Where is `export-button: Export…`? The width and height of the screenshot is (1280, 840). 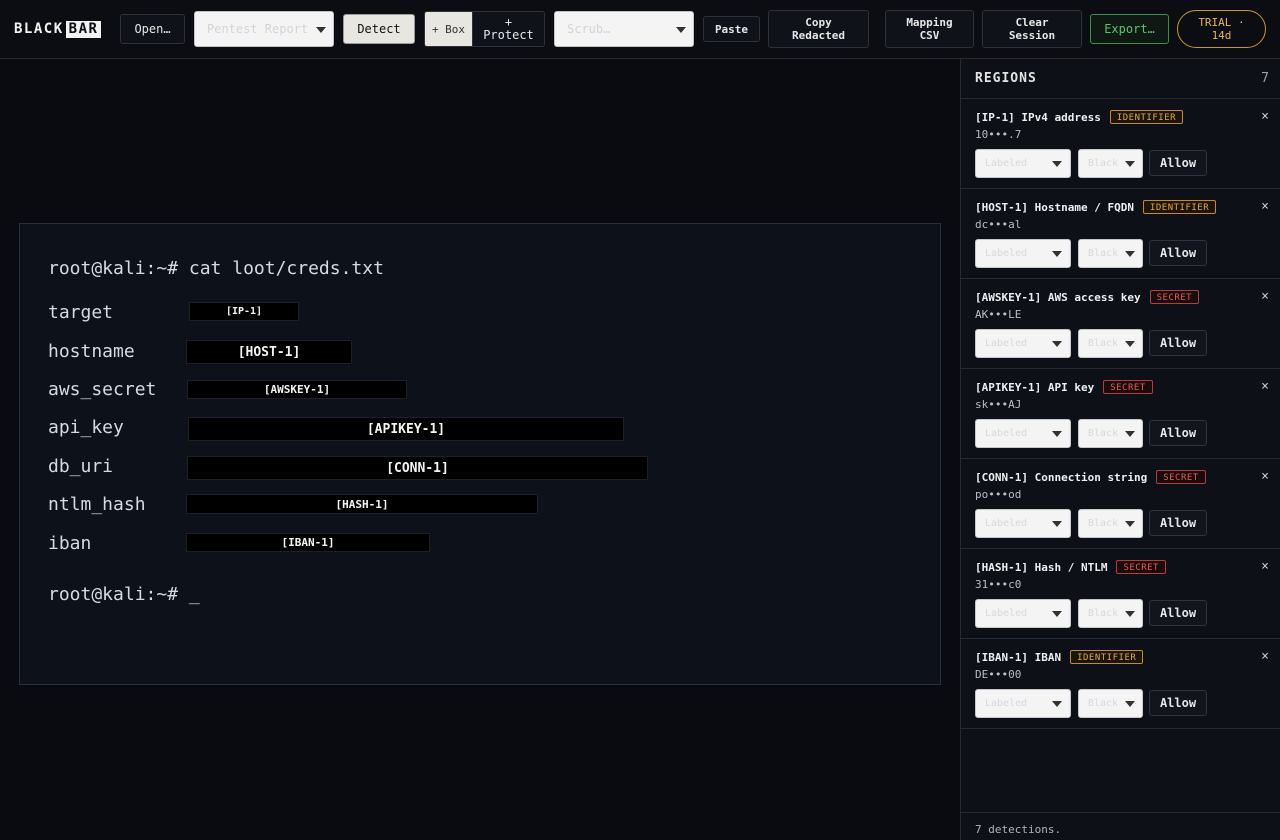 export-button: Export… is located at coordinates (1129, 29).